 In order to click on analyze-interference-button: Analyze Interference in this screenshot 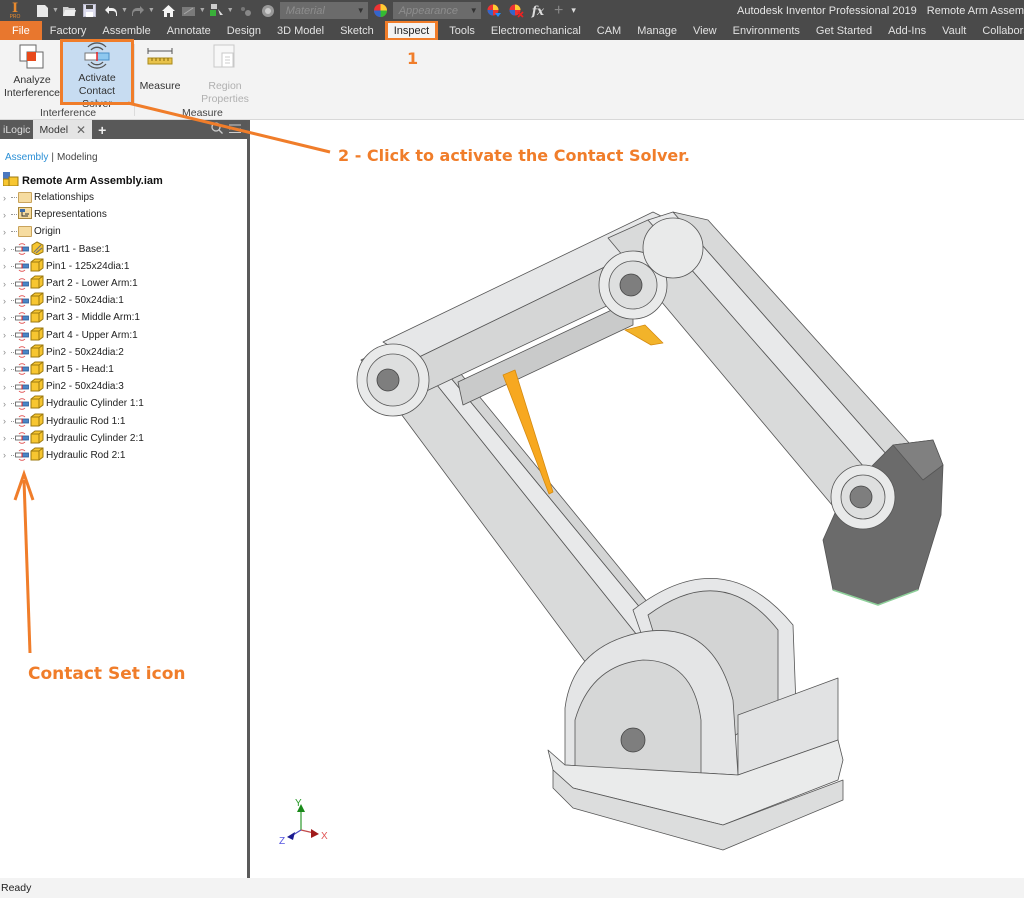, I will do `click(32, 71)`.